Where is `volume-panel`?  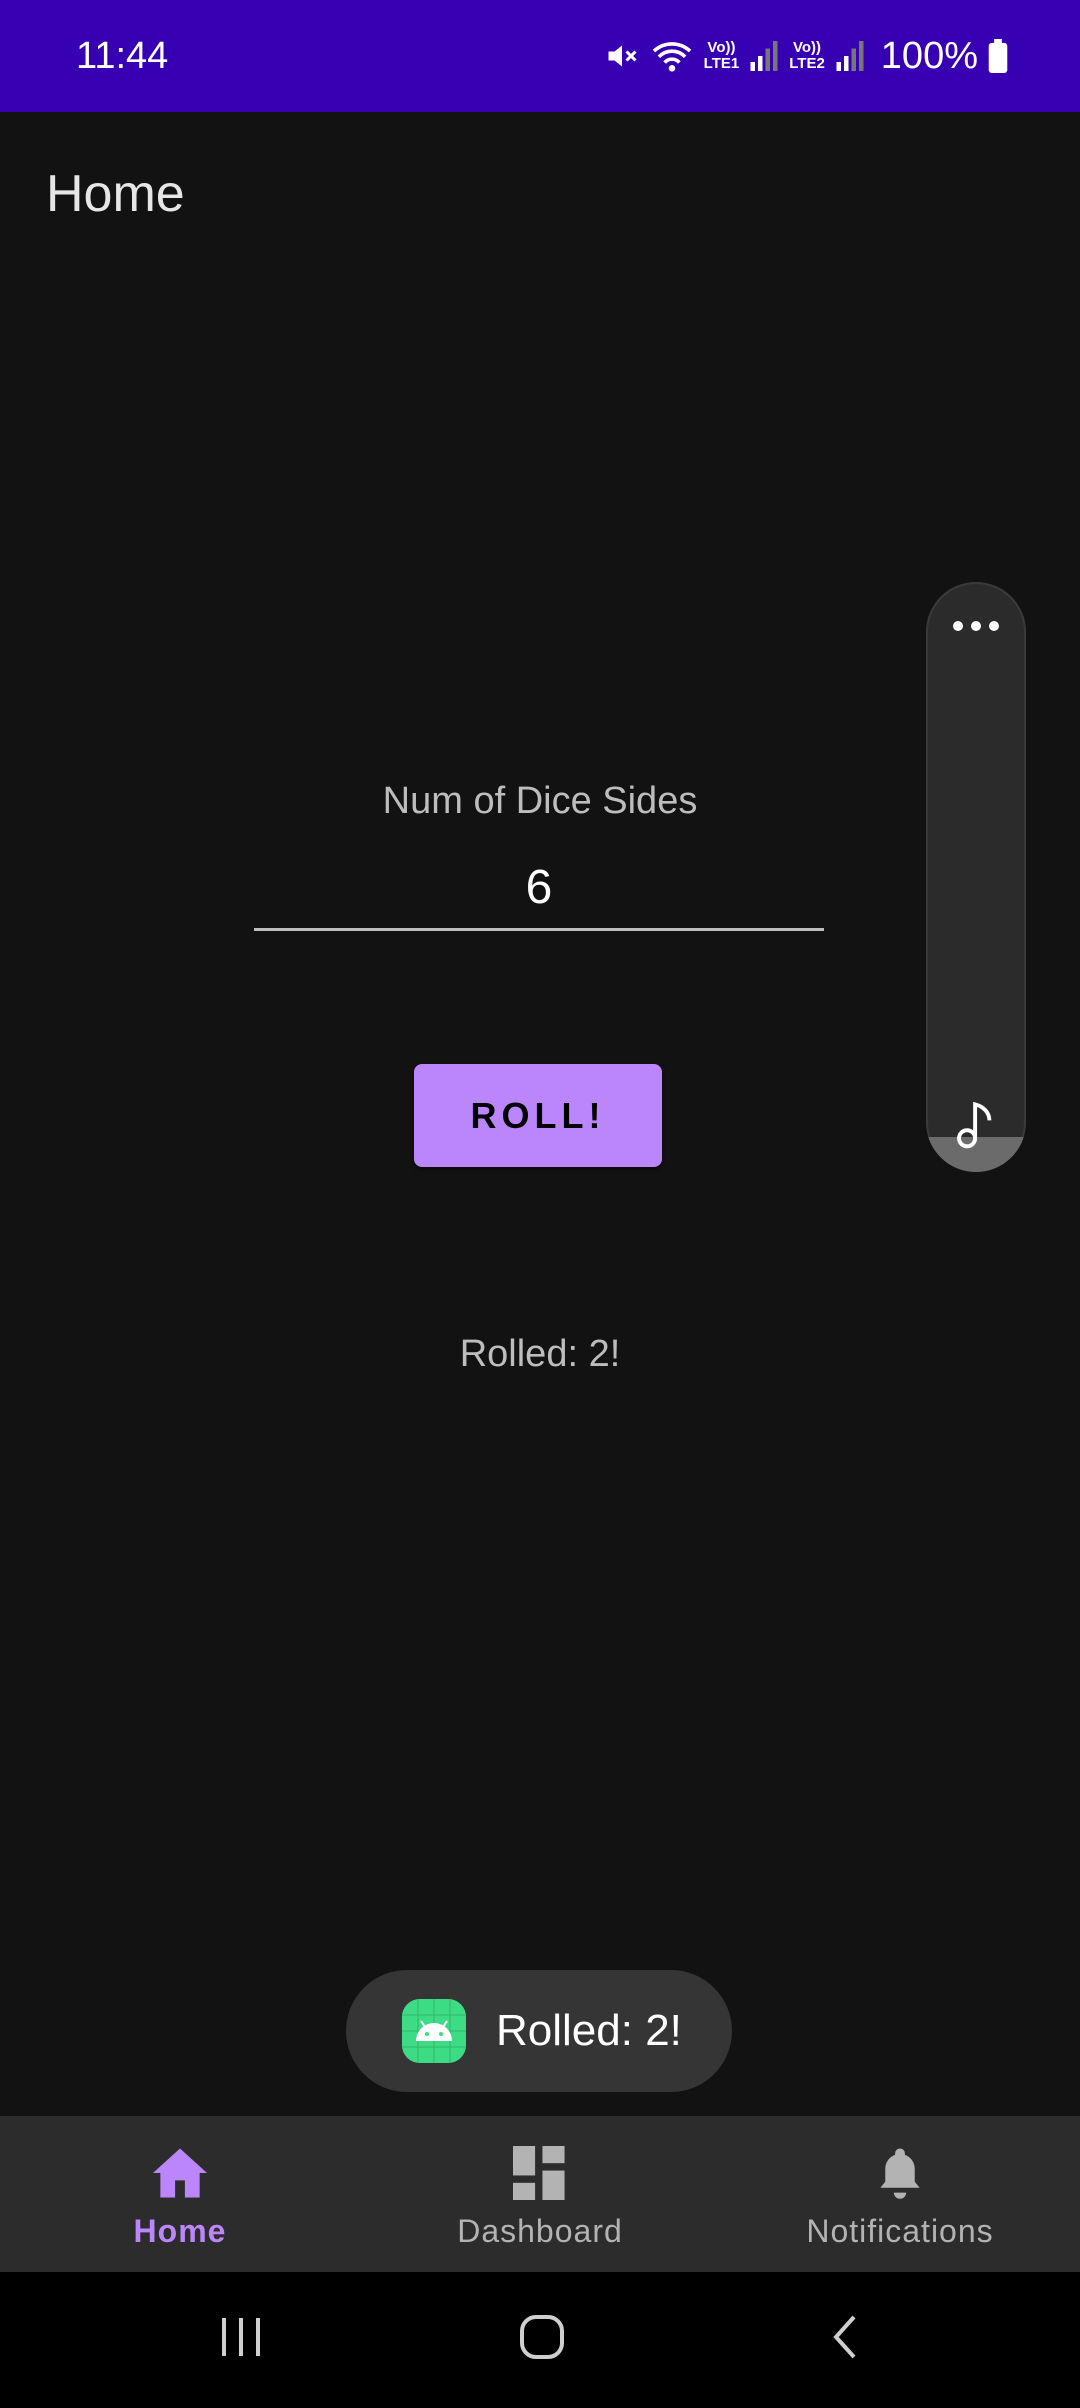
volume-panel is located at coordinates (976, 877).